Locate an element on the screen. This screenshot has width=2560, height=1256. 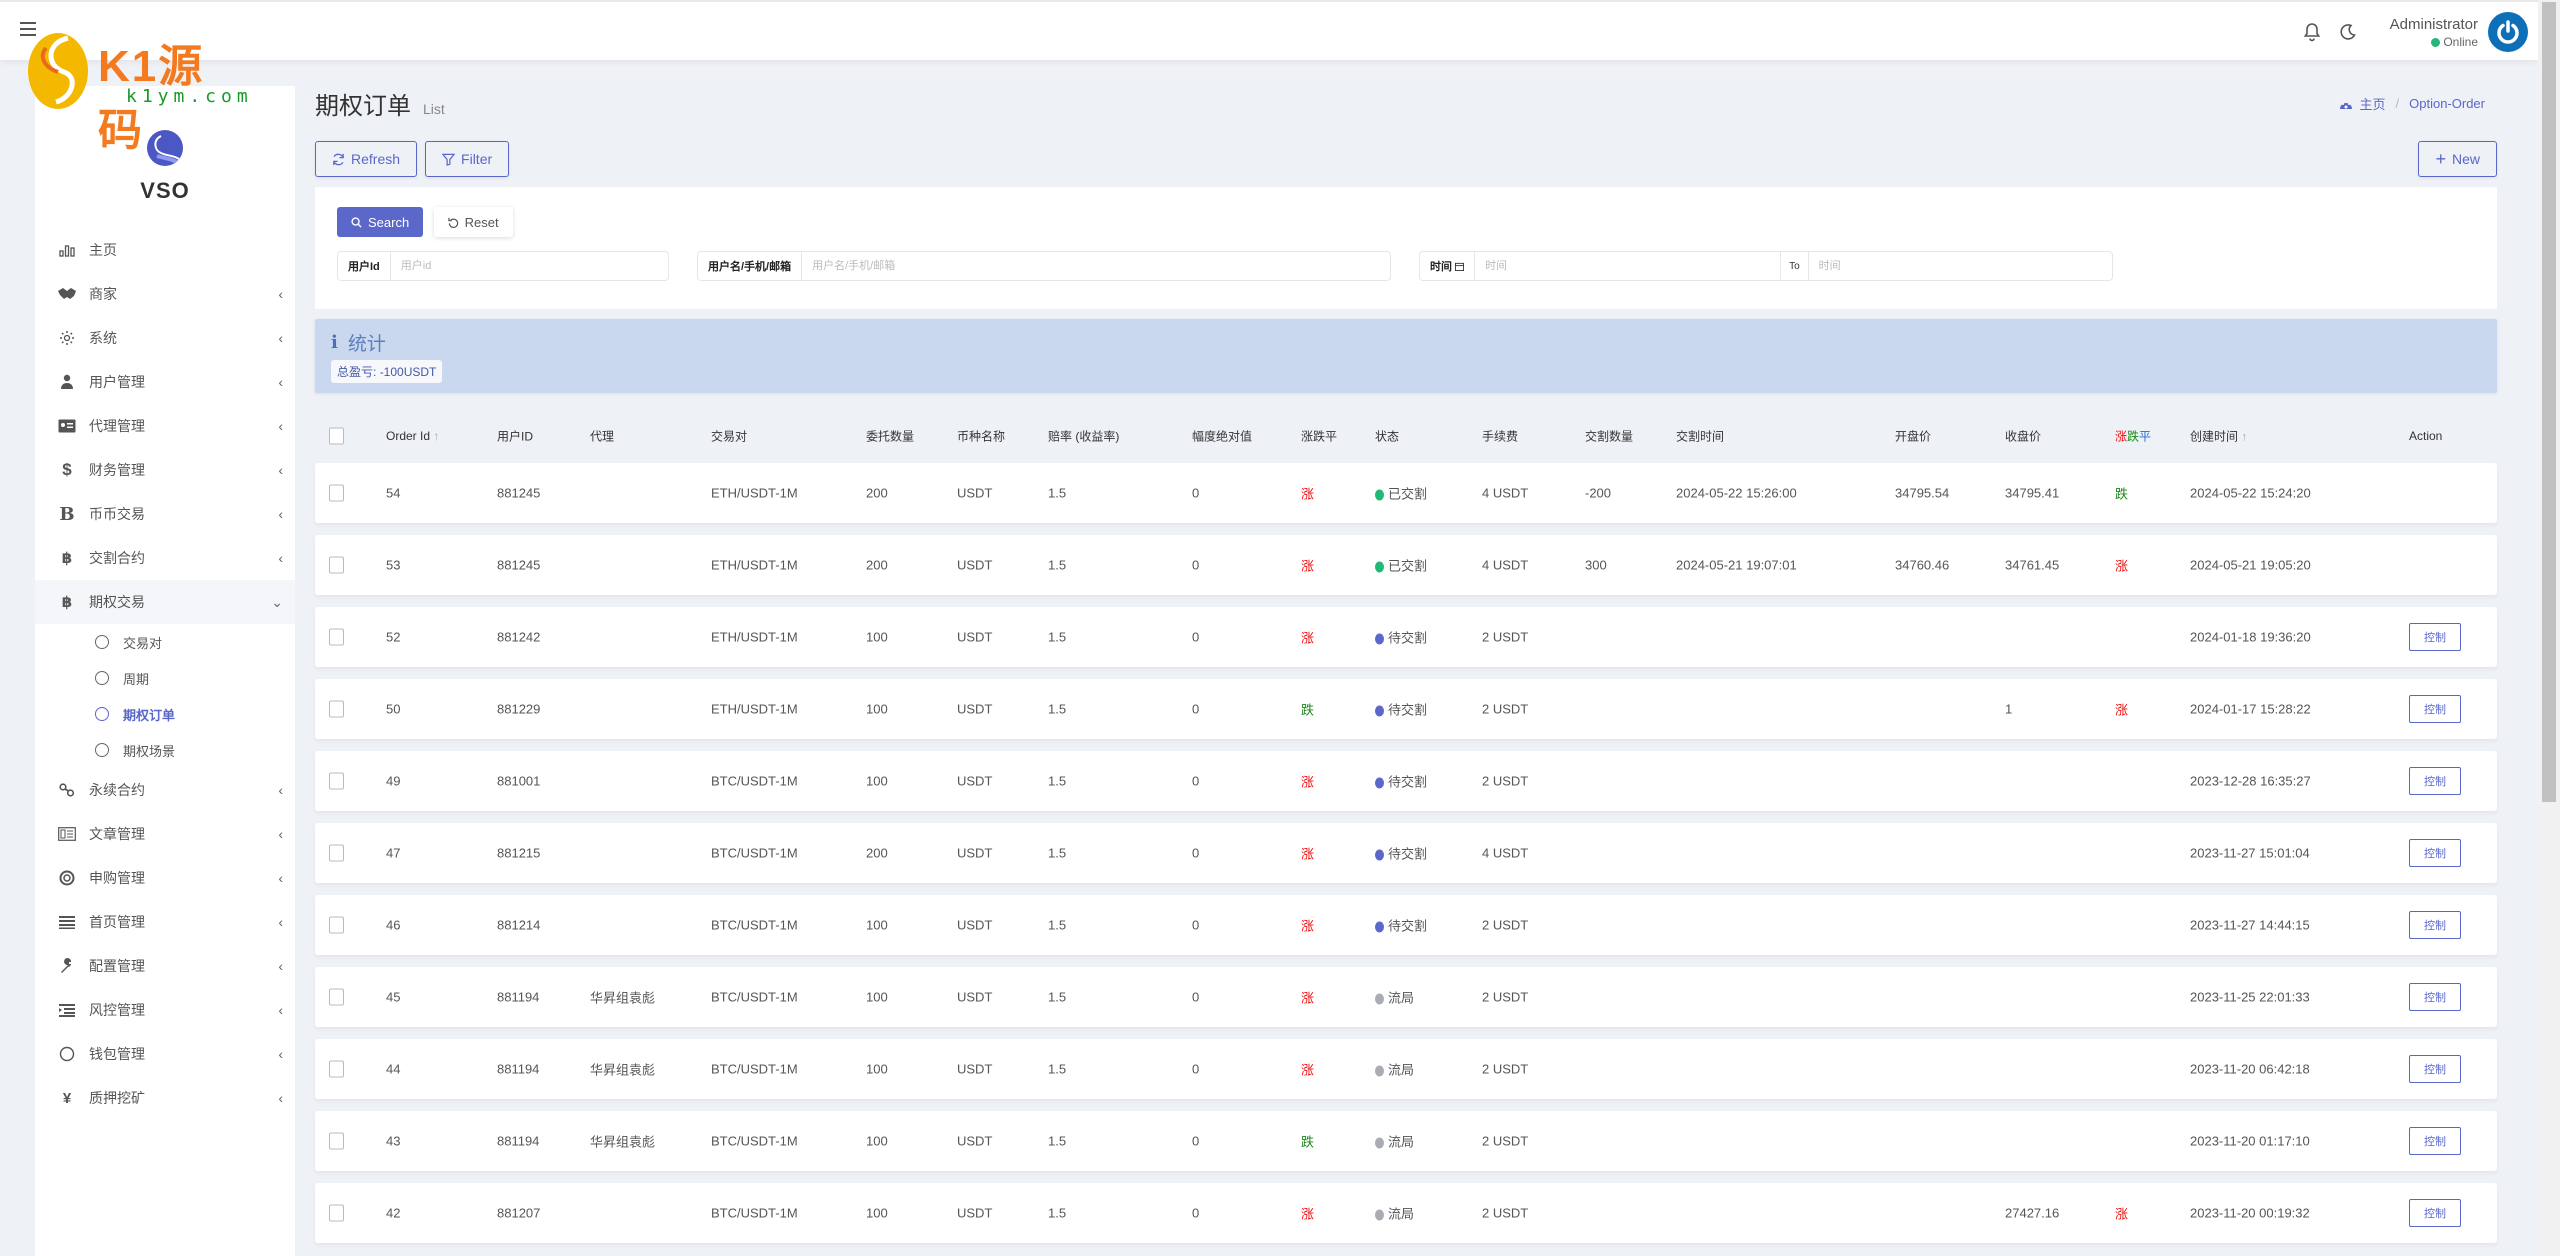
cell-fee: 4 USDT is located at coordinates (1505, 565).